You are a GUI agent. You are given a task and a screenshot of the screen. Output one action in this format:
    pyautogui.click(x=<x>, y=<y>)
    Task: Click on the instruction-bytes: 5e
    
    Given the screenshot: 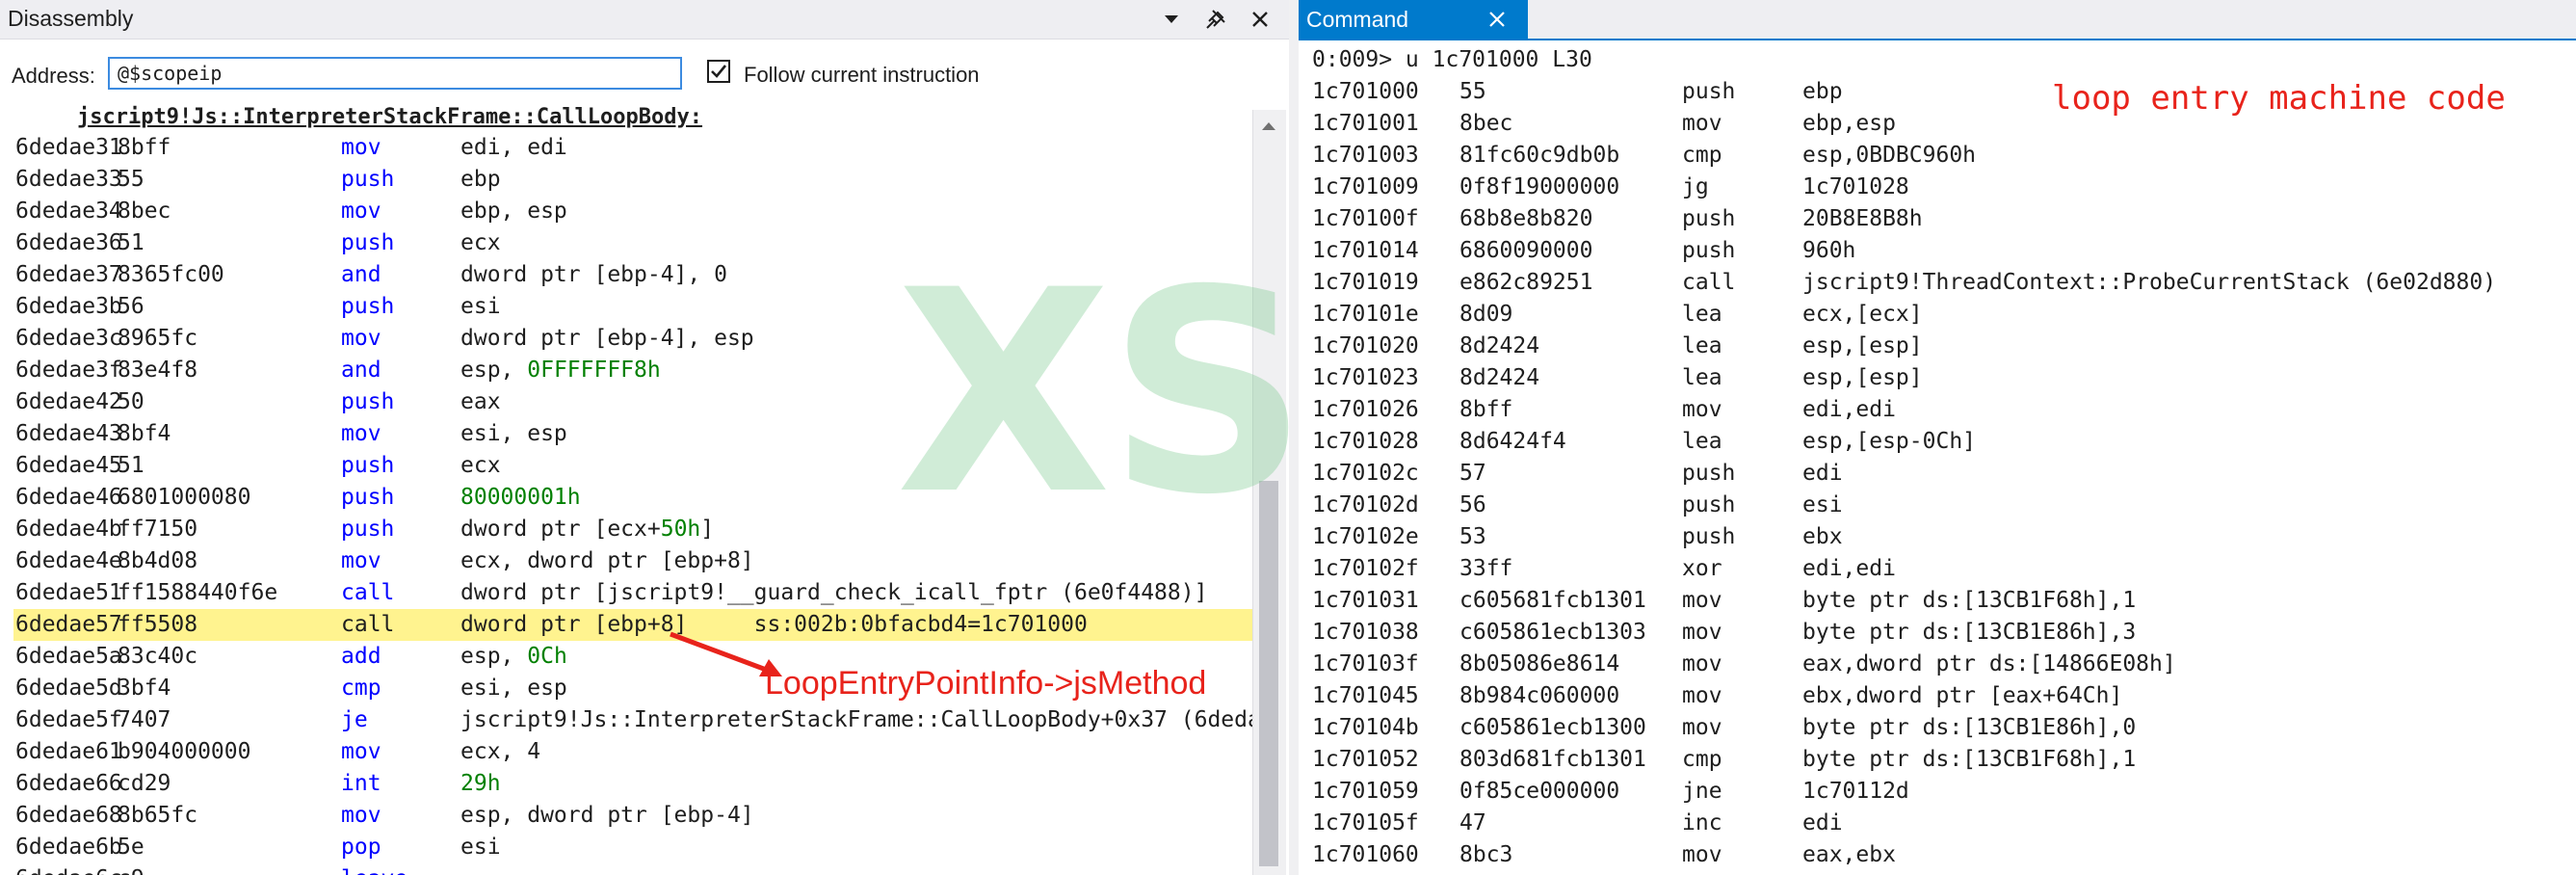 What is the action you would take?
    pyautogui.click(x=131, y=848)
    